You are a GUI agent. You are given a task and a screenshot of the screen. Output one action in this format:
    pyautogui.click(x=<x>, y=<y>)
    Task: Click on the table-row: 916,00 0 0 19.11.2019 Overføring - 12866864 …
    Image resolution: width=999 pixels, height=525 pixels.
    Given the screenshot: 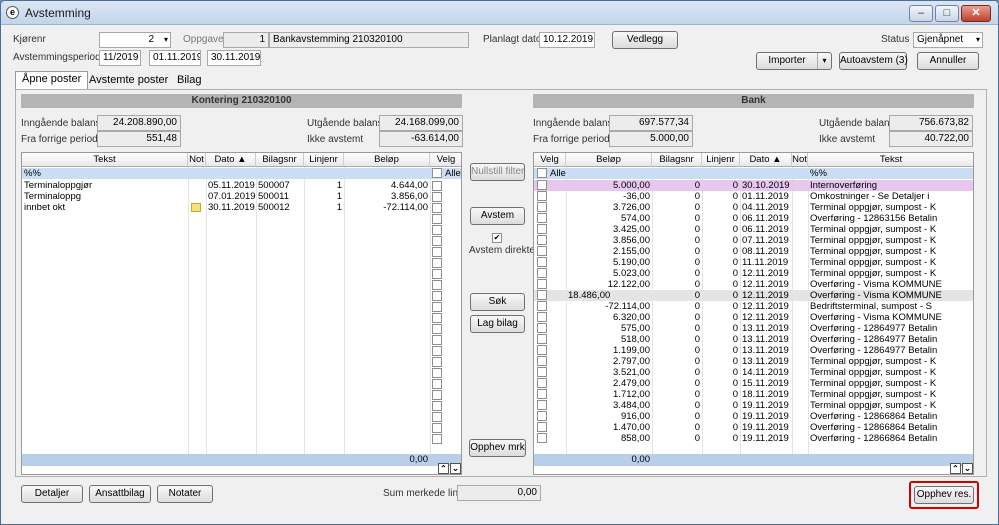 What is the action you would take?
    pyautogui.click(x=753, y=416)
    